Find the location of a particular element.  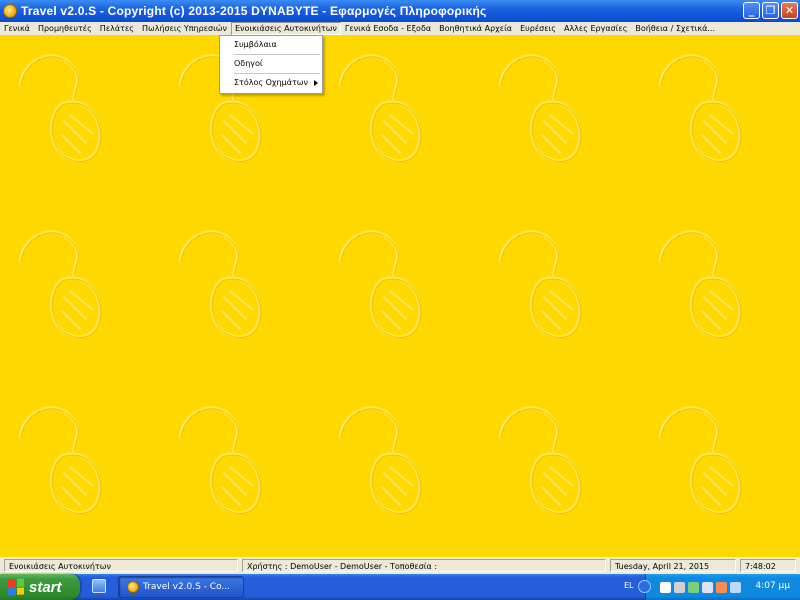

menu-car-rentals: Ενοικιάσεις Αυτοκινήτων is located at coordinates (285, 28).